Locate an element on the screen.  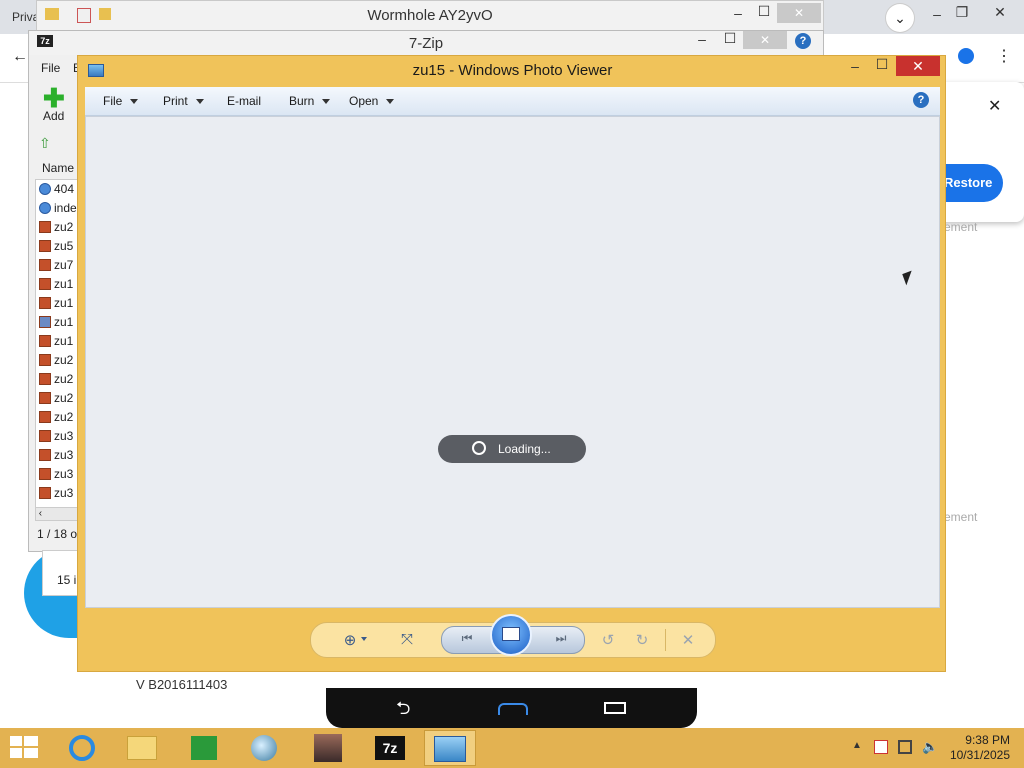
menu-print-label: Print is located at coordinates (175, 101).